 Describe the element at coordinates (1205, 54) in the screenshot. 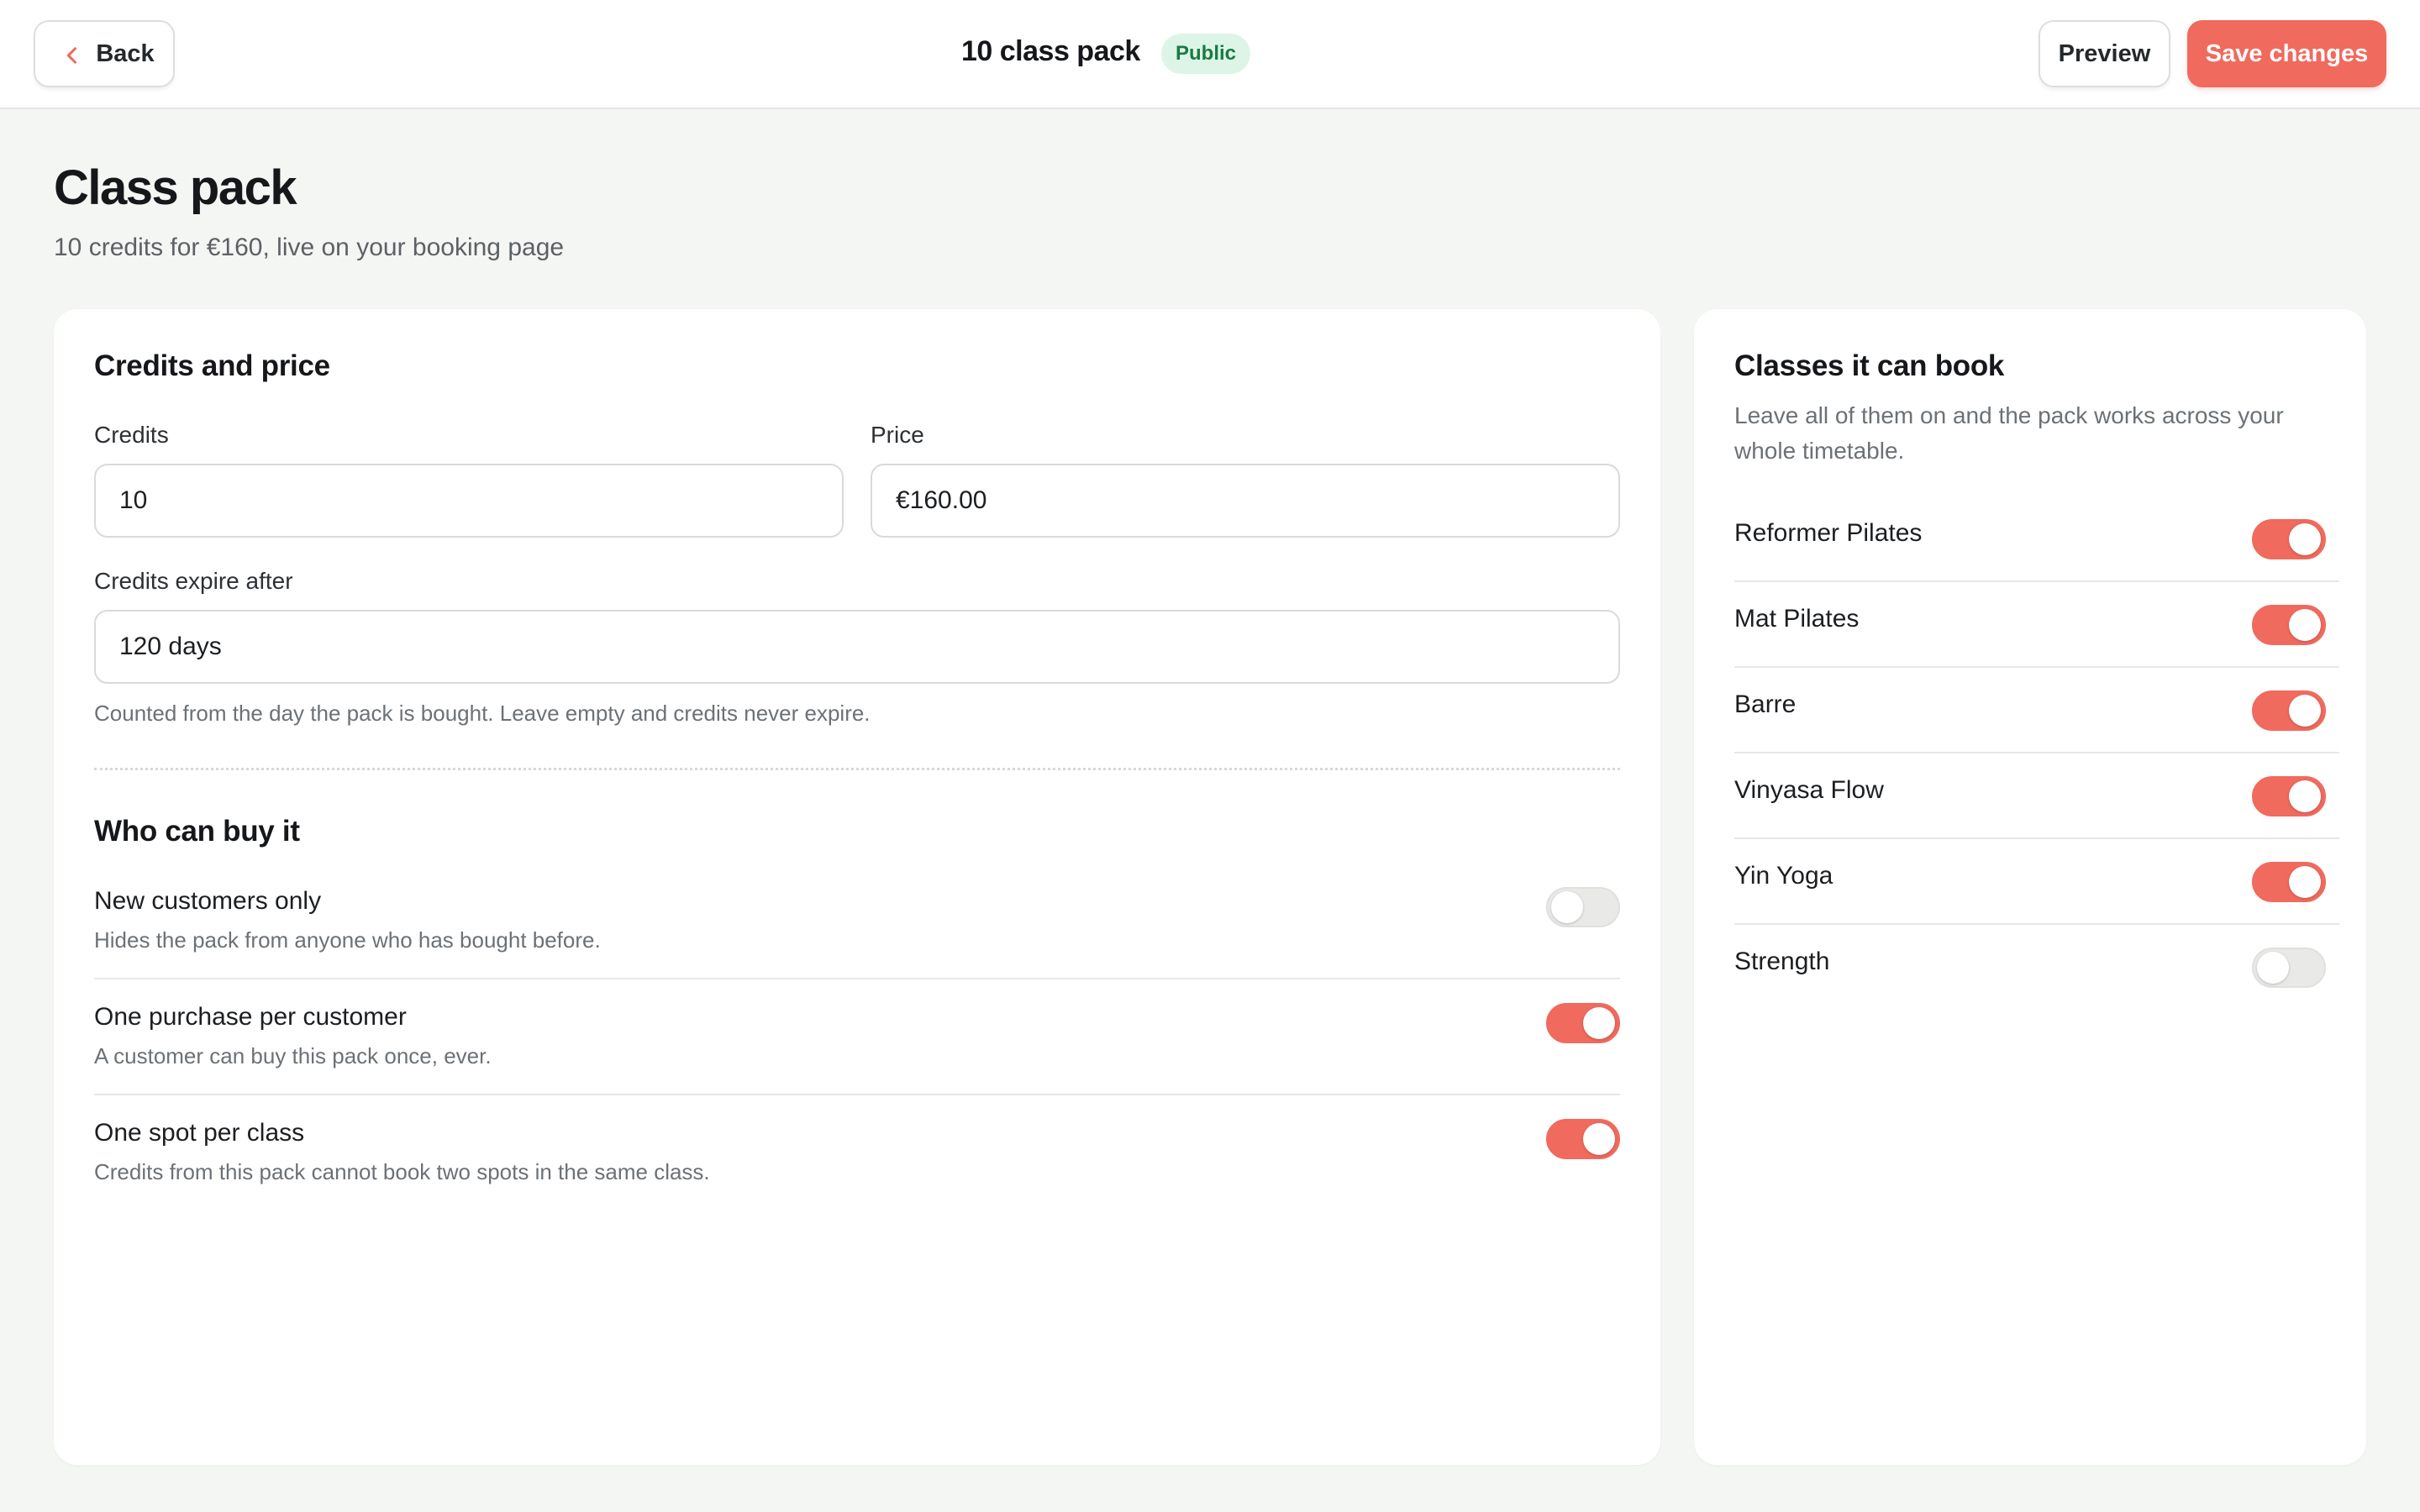

I see `status-badge: Public` at that location.